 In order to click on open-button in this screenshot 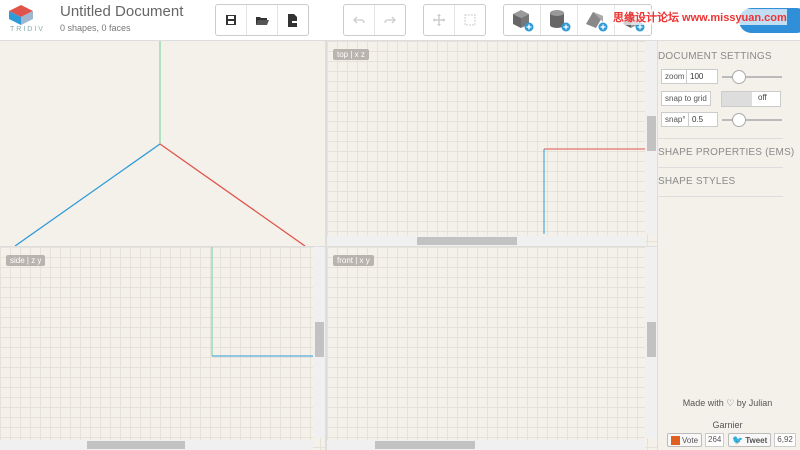, I will do `click(262, 20)`.